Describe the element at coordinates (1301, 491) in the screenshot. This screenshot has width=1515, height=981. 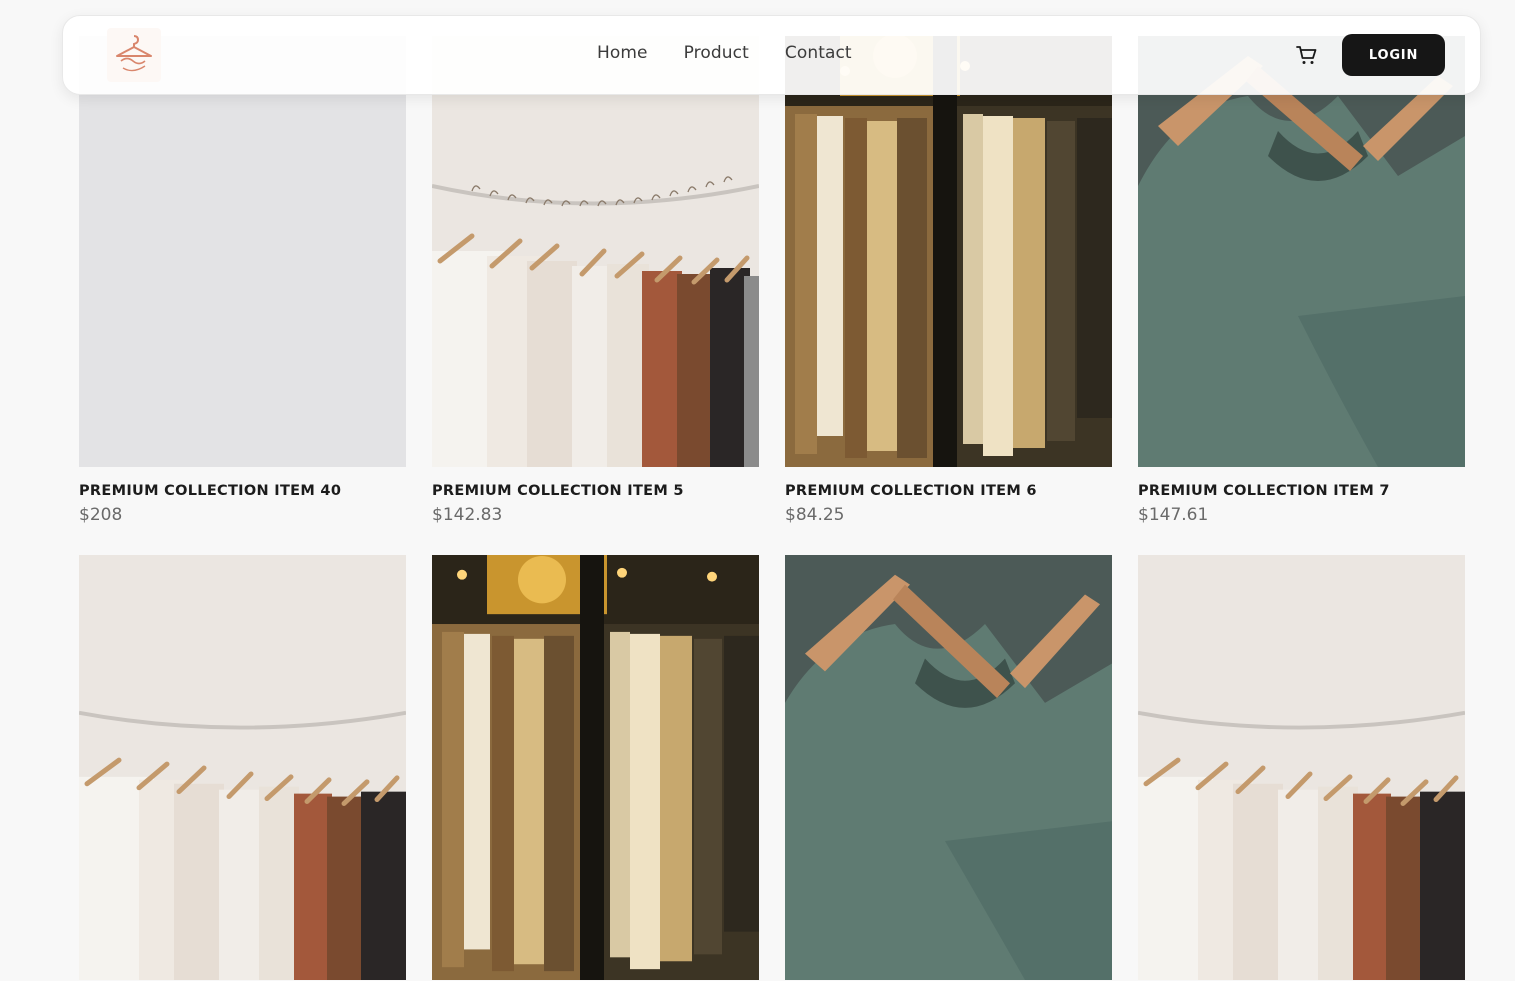
I see `product-title: PREMIUM COLLECTION ITEM 7` at that location.